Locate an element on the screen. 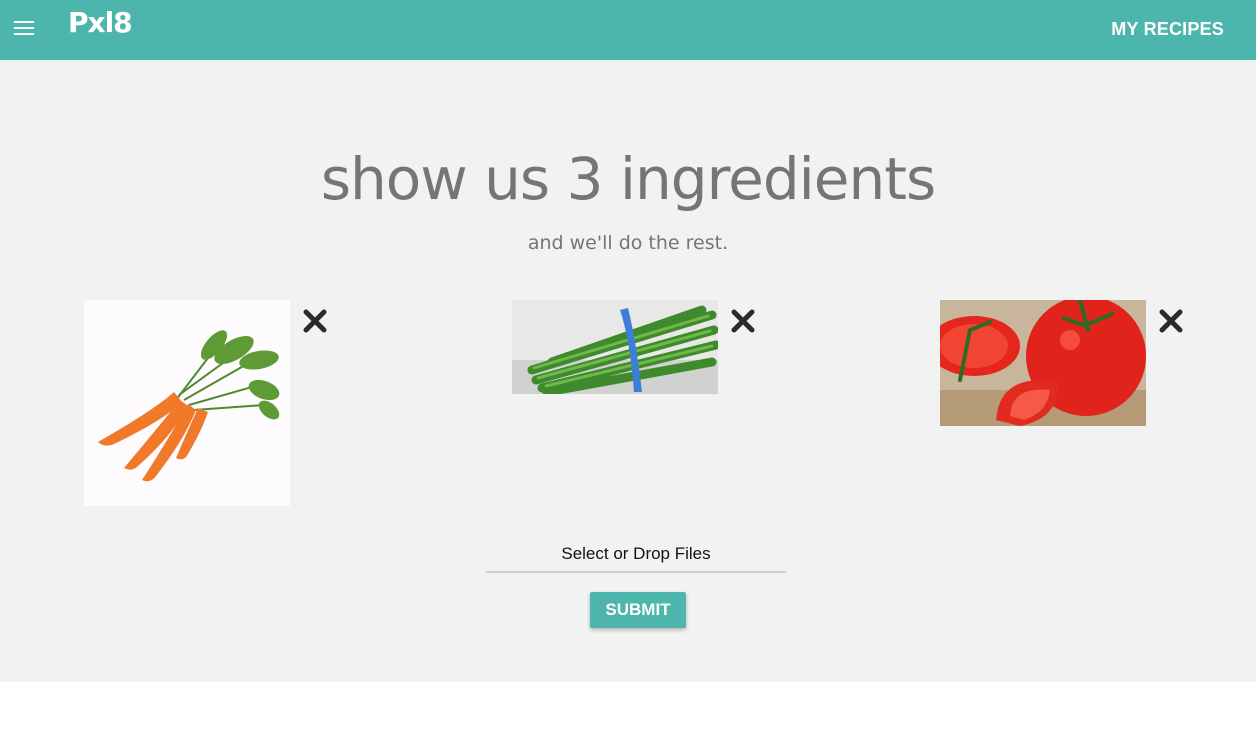 Image resolution: width=1256 pixels, height=730 pixels. remove-tomatoes-button is located at coordinates (1171, 321).